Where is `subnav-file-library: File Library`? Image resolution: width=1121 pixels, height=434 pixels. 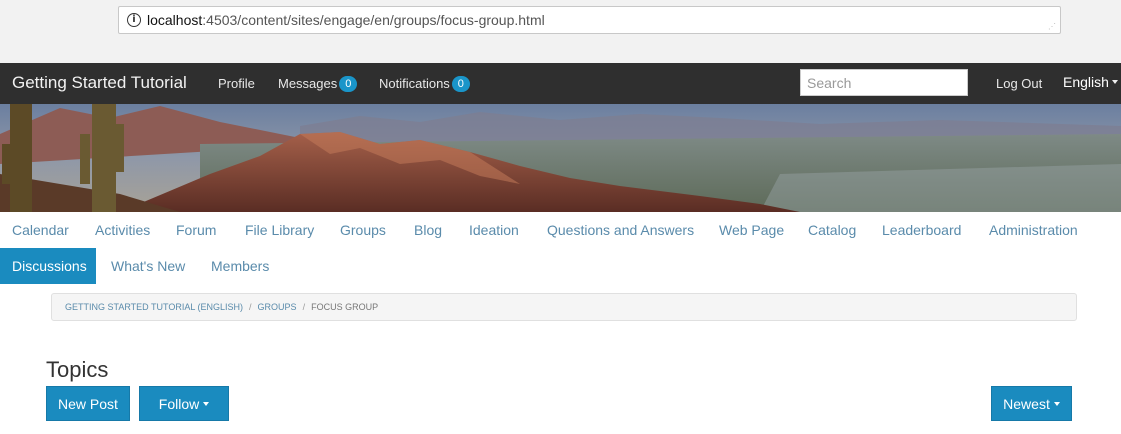
subnav-file-library: File Library is located at coordinates (279, 230).